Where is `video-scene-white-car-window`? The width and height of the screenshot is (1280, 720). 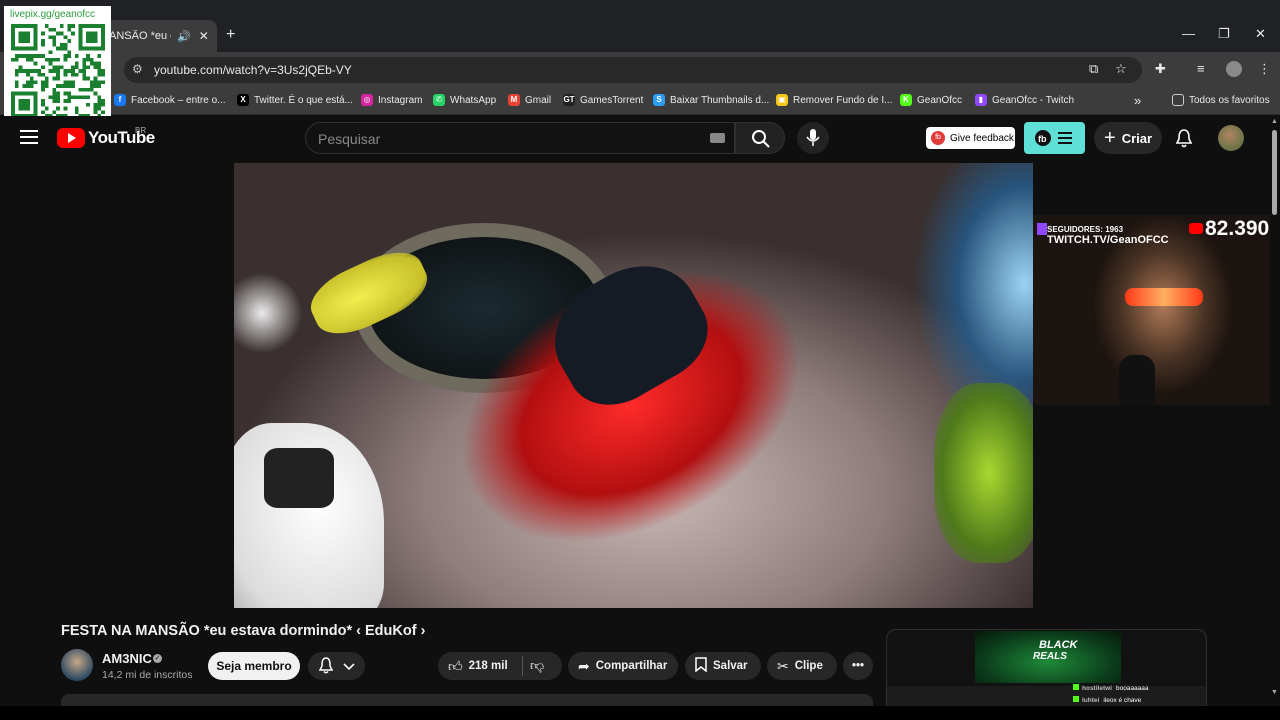 video-scene-white-car-window is located at coordinates (299, 478).